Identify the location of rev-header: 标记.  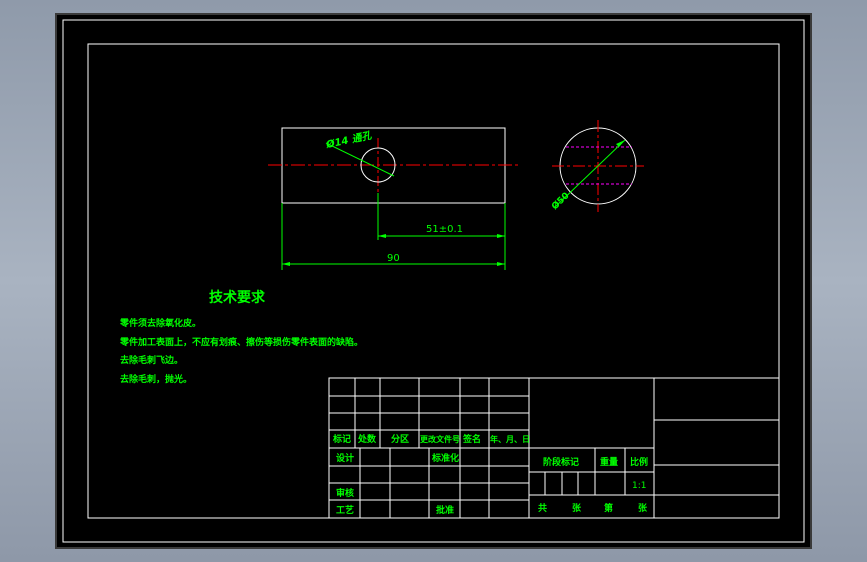
(341, 439).